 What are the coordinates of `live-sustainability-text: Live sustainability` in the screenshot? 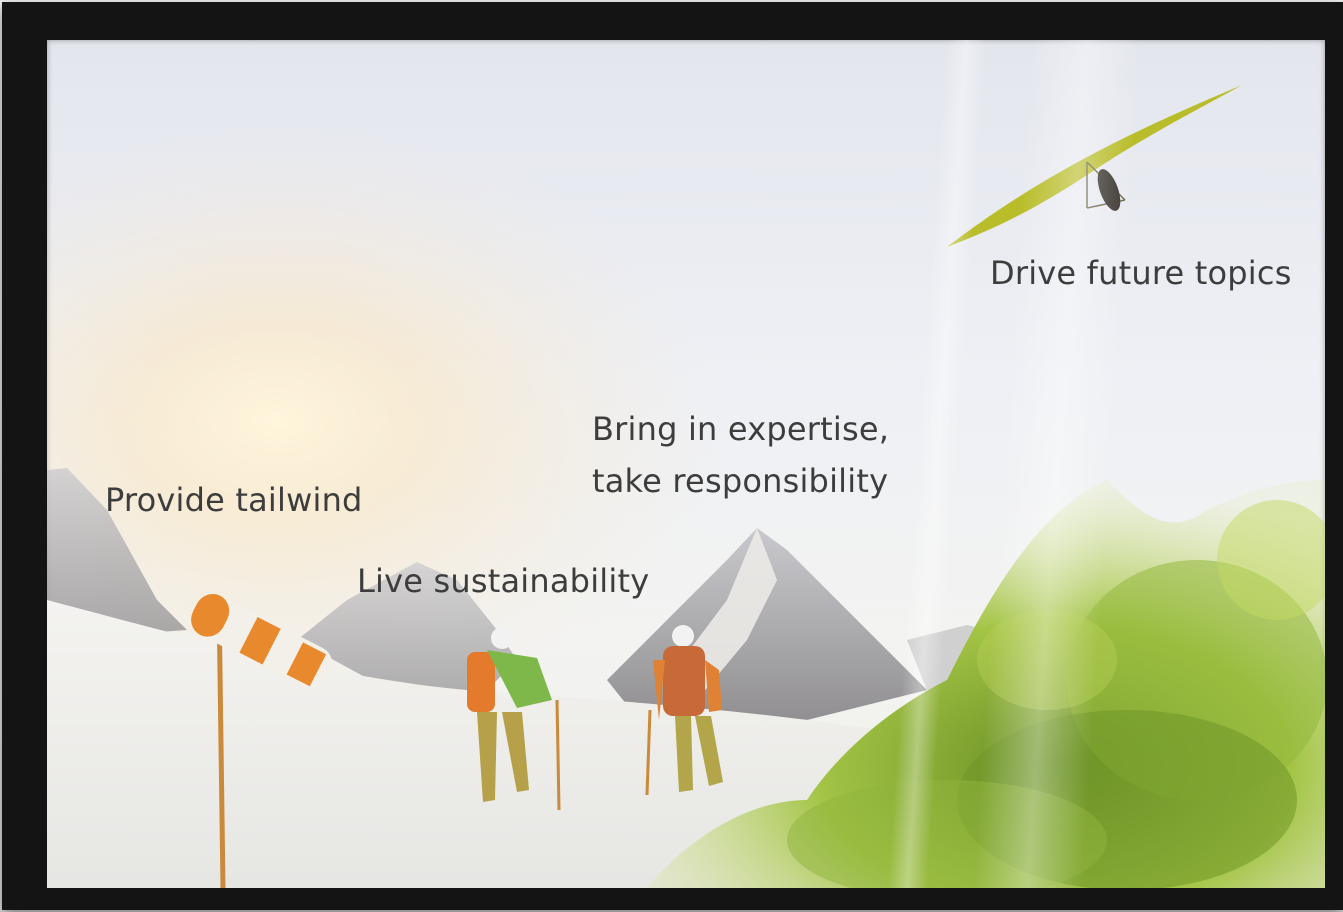 It's located at (503, 581).